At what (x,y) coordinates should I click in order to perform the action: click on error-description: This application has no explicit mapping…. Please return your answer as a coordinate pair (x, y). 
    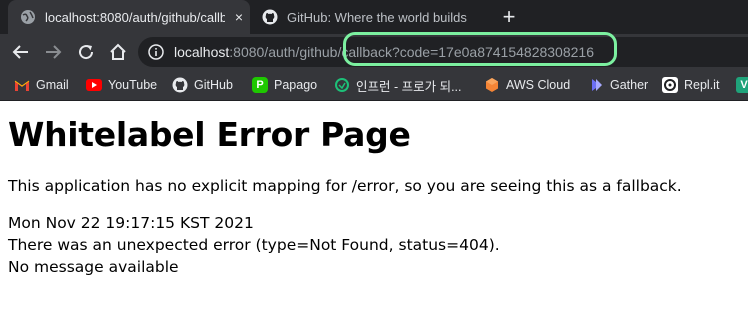
    Looking at the image, I should click on (345, 186).